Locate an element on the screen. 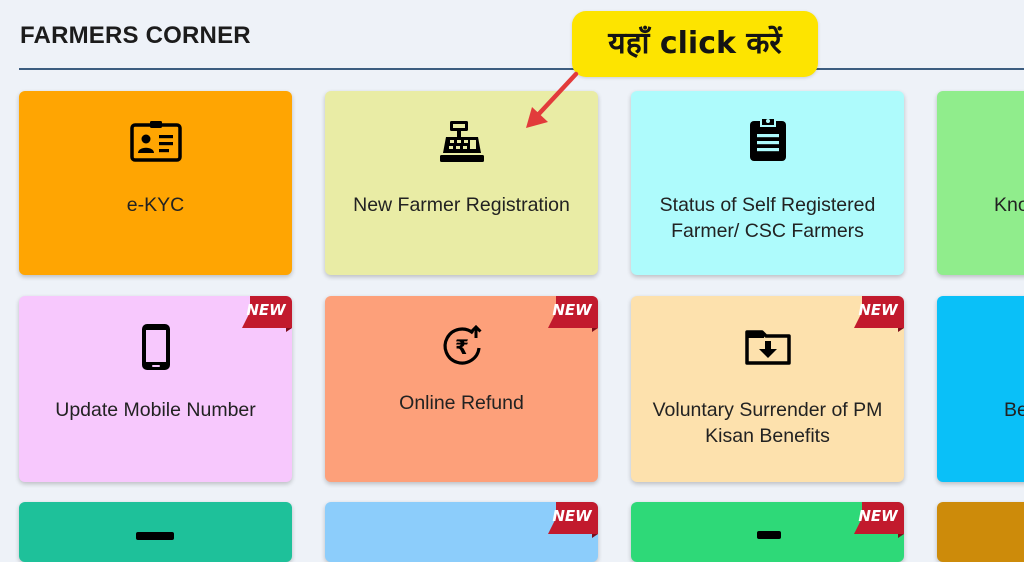  card-label: New Farmer Registration is located at coordinates (461, 205).